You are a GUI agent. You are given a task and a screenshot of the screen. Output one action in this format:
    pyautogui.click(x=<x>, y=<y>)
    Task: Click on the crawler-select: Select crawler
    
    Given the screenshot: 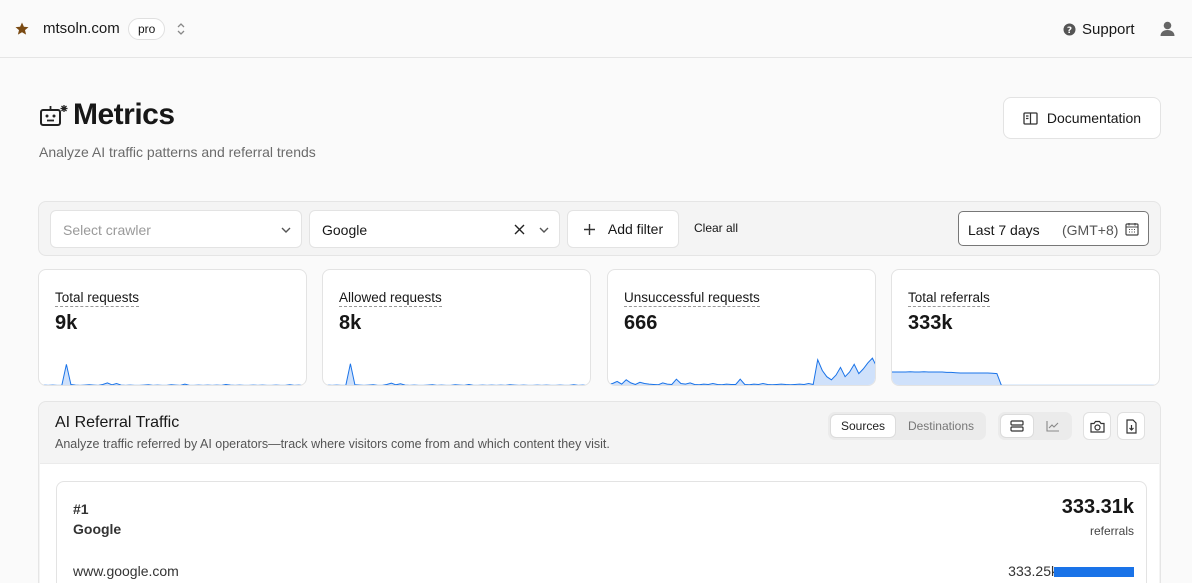 What is the action you would take?
    pyautogui.click(x=176, y=229)
    